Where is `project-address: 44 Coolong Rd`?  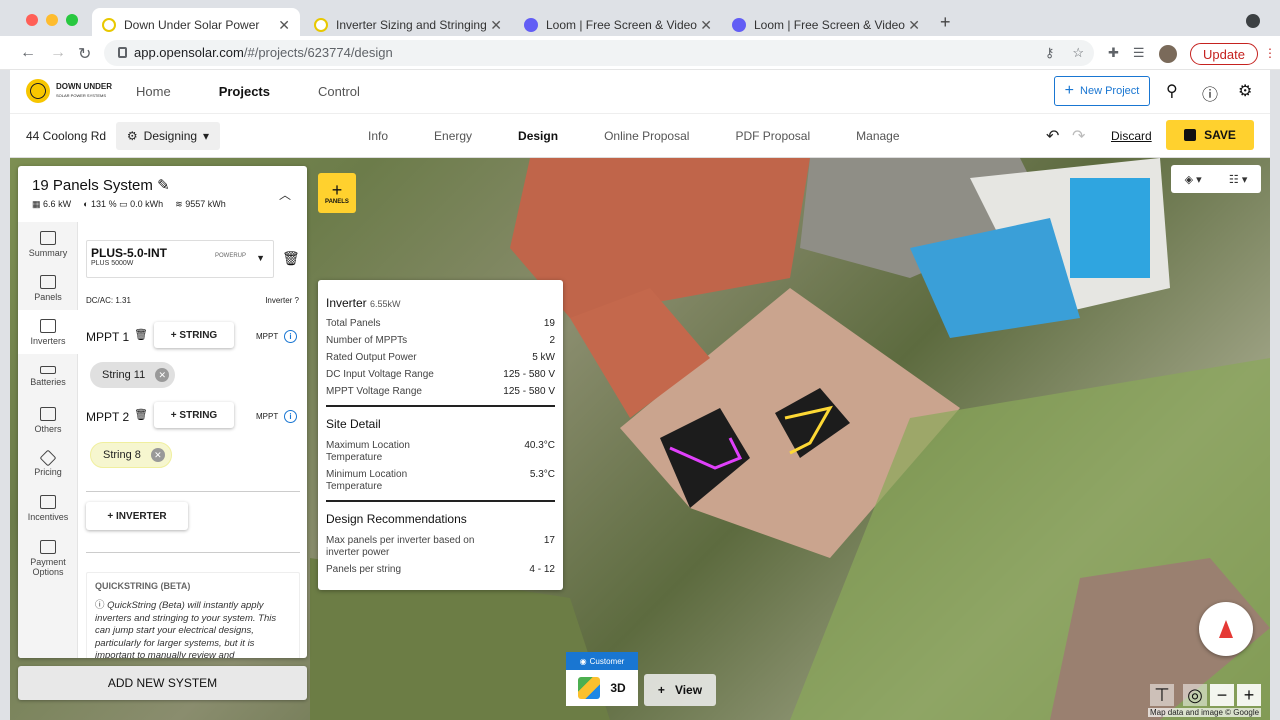 project-address: 44 Coolong Rd is located at coordinates (66, 136).